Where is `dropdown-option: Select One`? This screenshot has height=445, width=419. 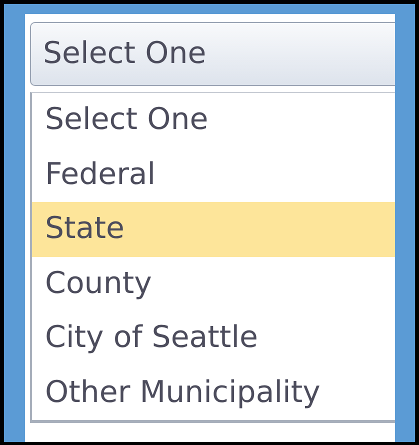
dropdown-option: Select One is located at coordinates (213, 120).